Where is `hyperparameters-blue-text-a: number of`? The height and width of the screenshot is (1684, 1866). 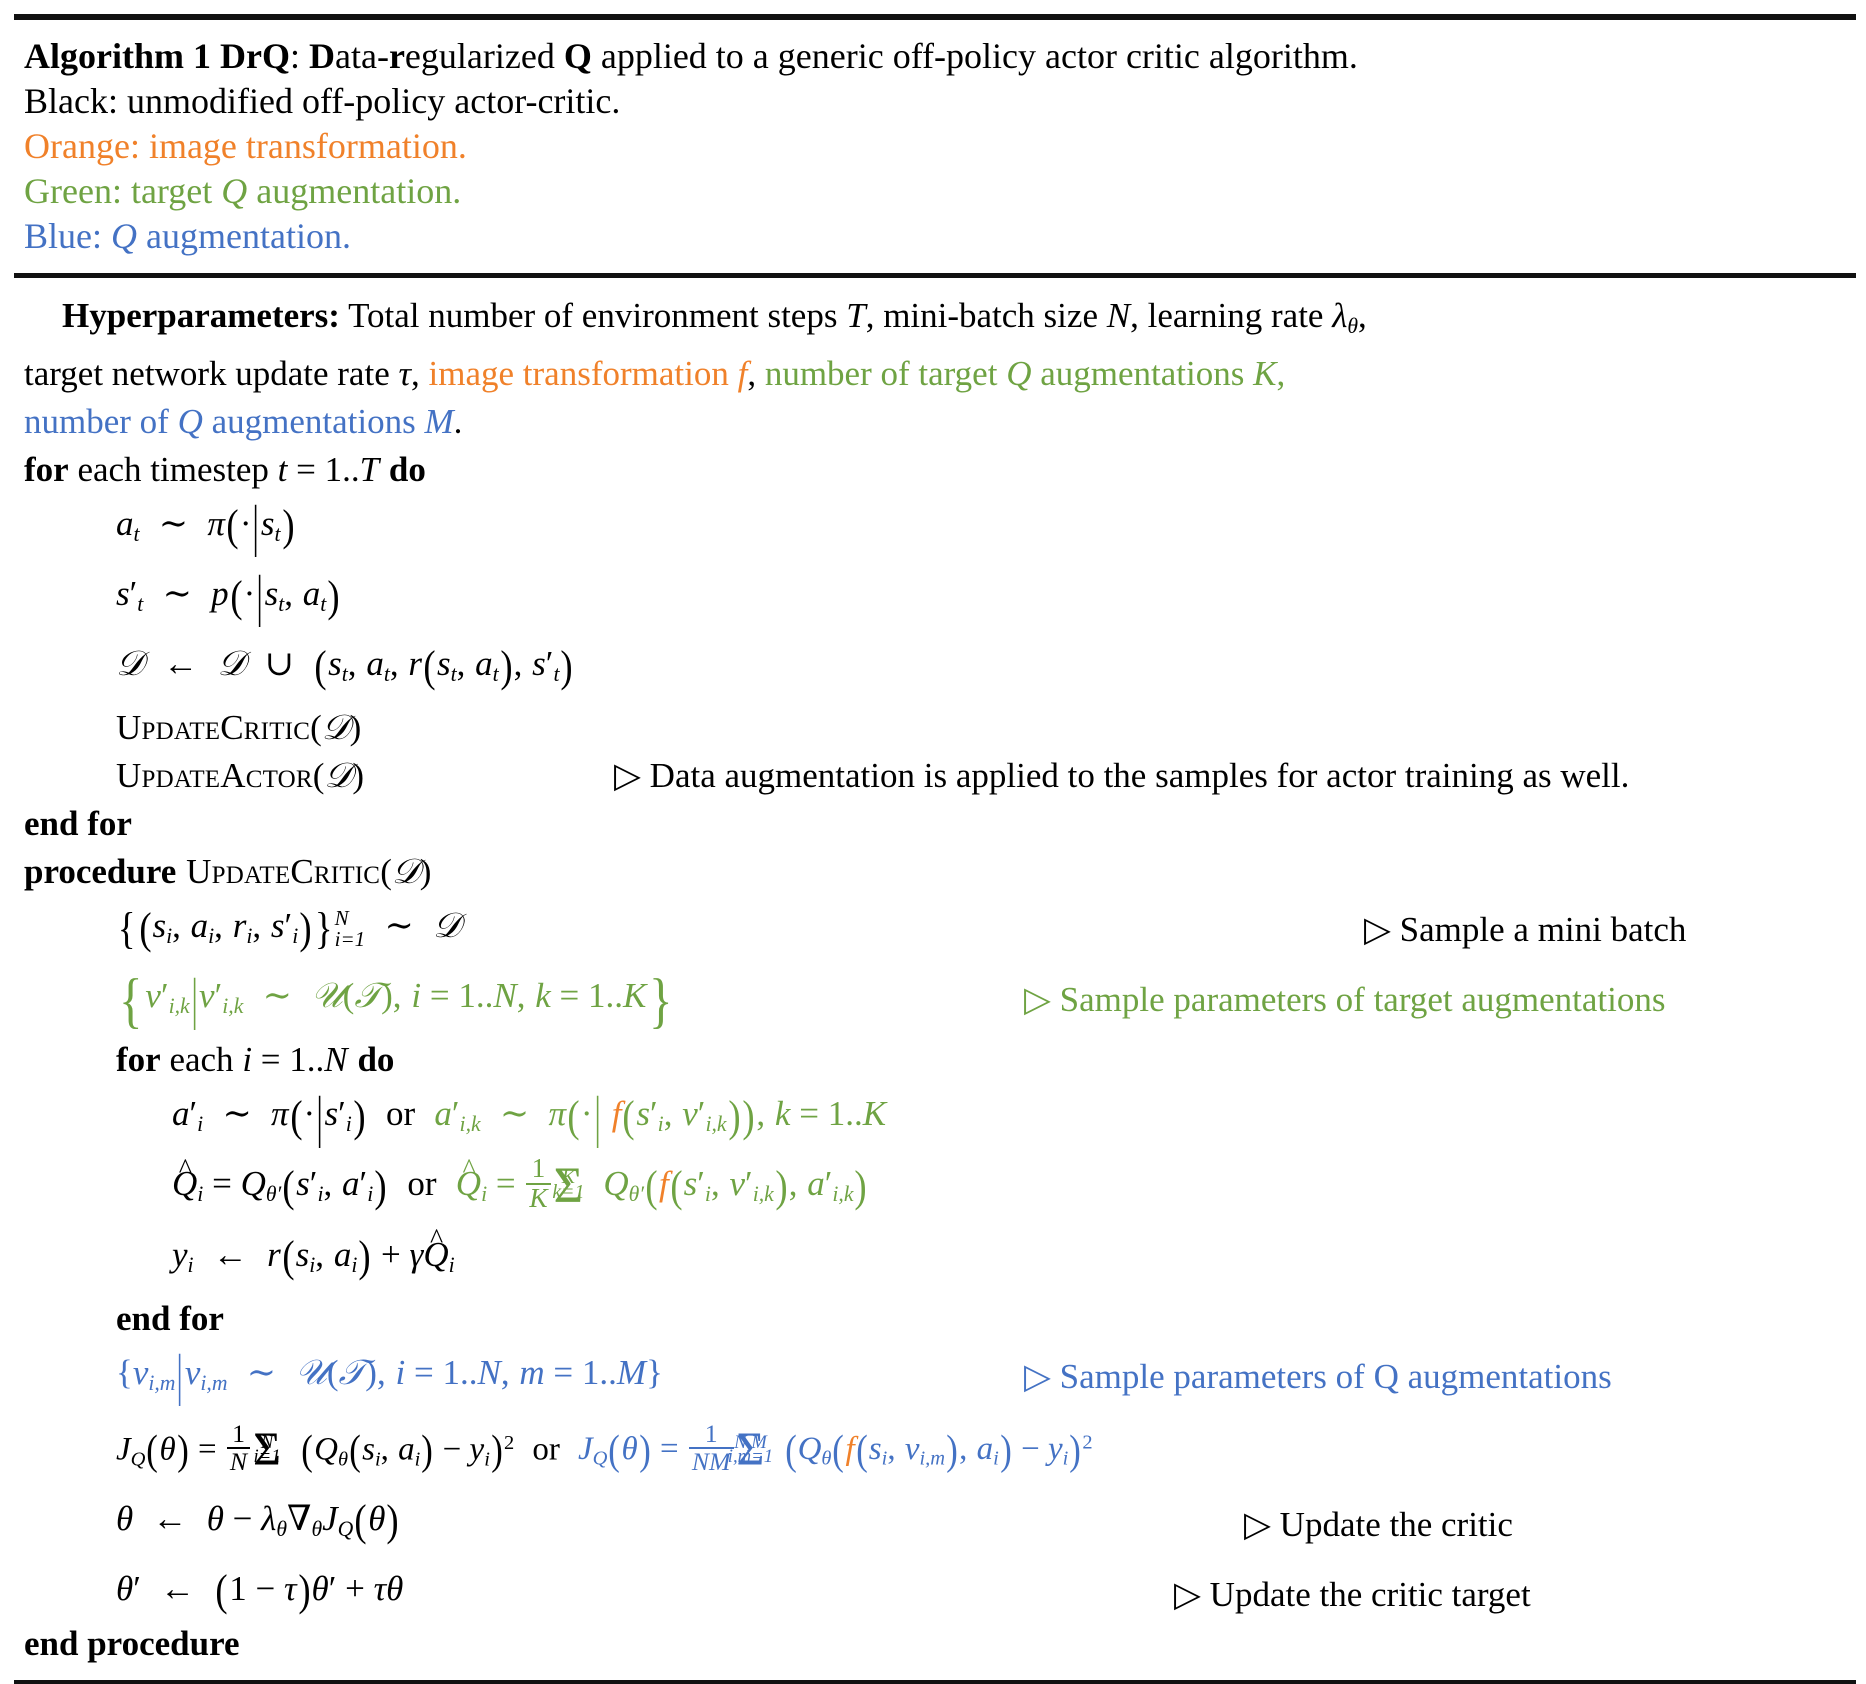 hyperparameters-blue-text-a: number of is located at coordinates (101, 422).